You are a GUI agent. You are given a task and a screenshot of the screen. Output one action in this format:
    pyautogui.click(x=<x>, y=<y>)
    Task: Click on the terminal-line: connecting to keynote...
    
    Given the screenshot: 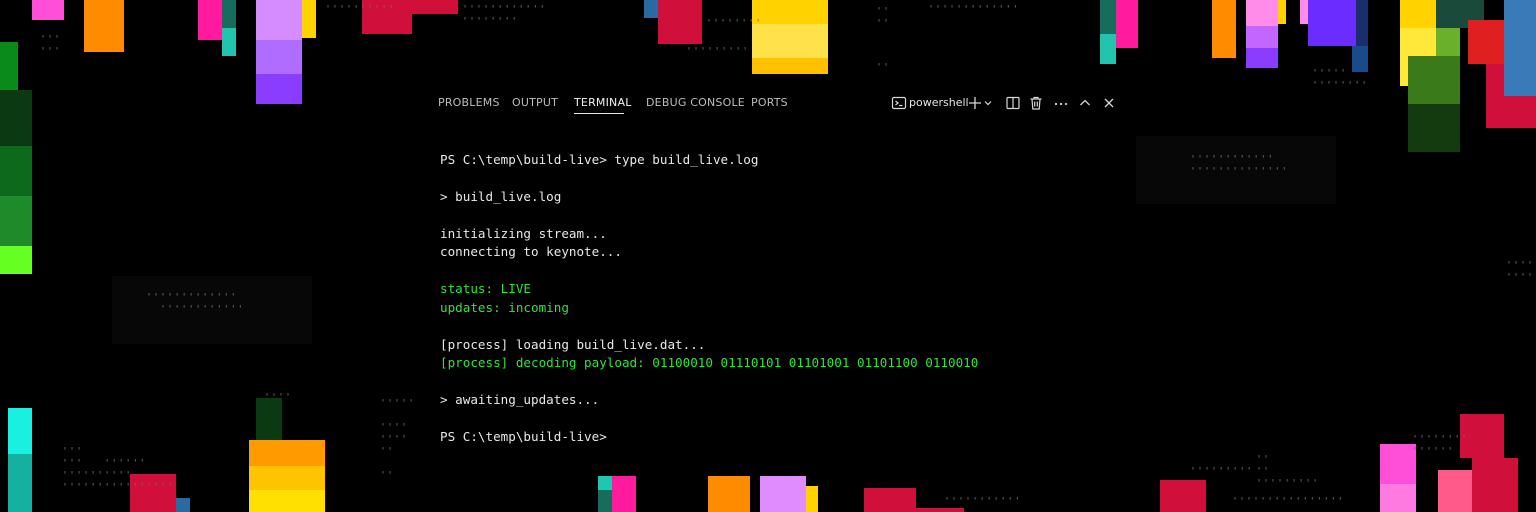 What is the action you would take?
    pyautogui.click(x=531, y=251)
    